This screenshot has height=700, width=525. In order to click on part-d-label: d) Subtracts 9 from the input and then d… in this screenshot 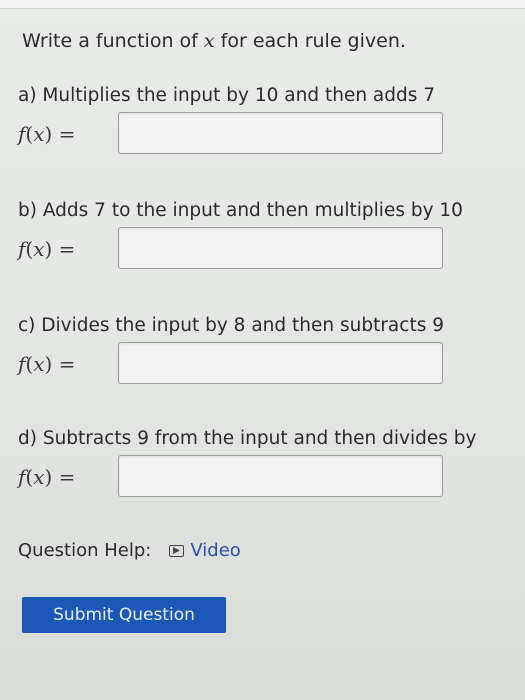, I will do `click(247, 438)`.